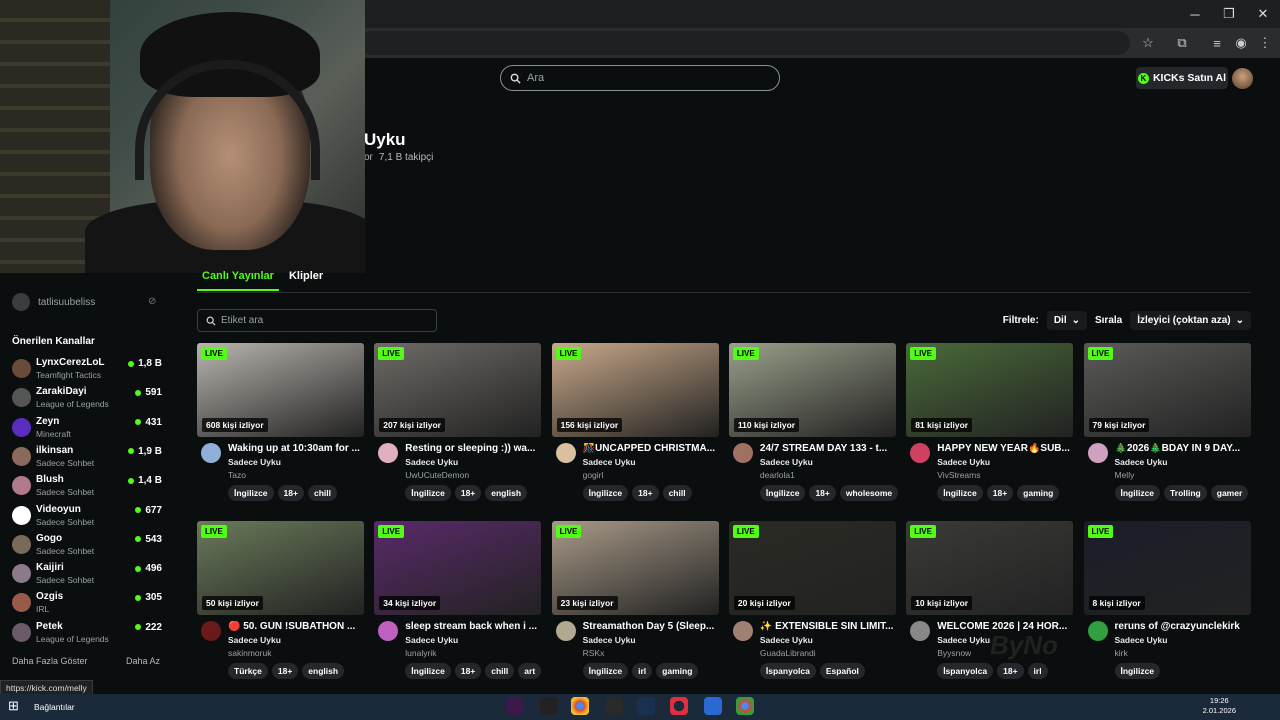  I want to click on stream-thumbnail: LIVE 110 kişi izliyor, so click(812, 390).